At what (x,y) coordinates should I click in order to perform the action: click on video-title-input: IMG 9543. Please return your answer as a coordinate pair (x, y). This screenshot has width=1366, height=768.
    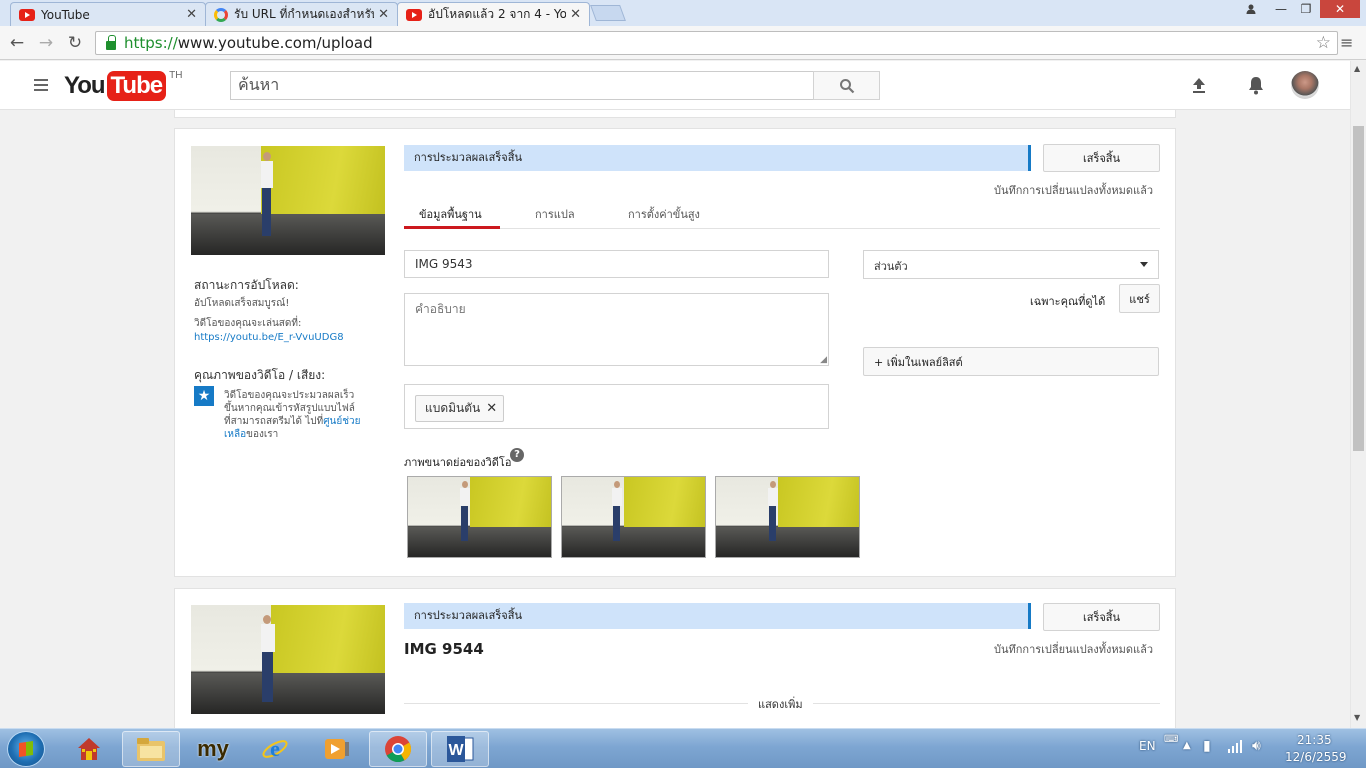
    Looking at the image, I should click on (616, 264).